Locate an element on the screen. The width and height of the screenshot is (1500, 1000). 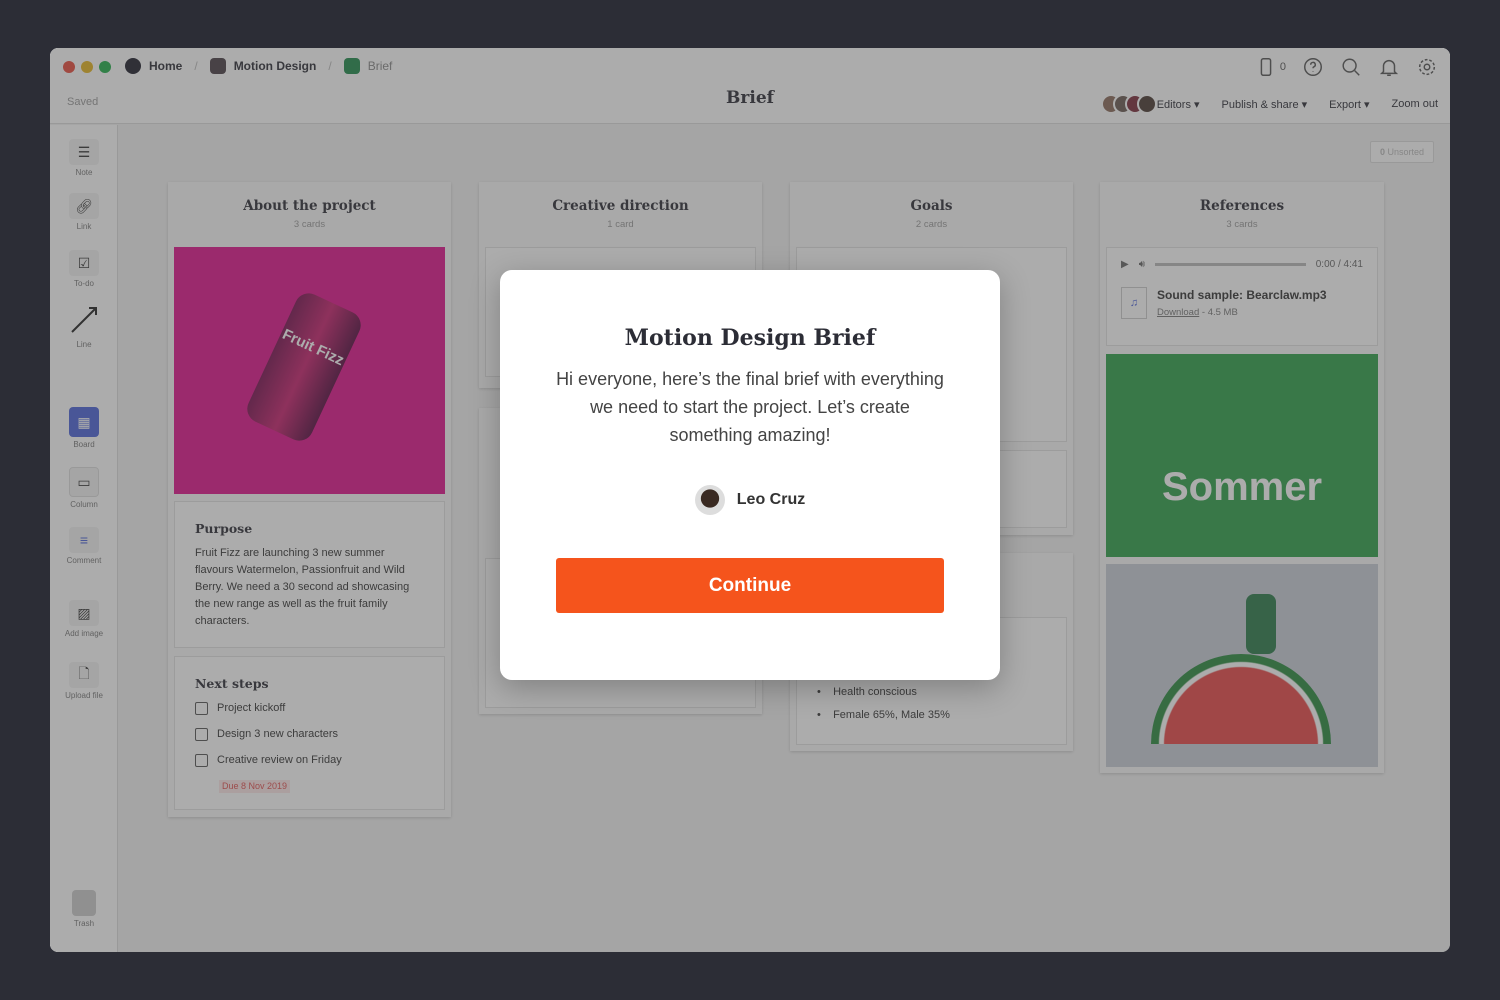
modal-title: Motion Design Brief is located at coordinates (750, 338).